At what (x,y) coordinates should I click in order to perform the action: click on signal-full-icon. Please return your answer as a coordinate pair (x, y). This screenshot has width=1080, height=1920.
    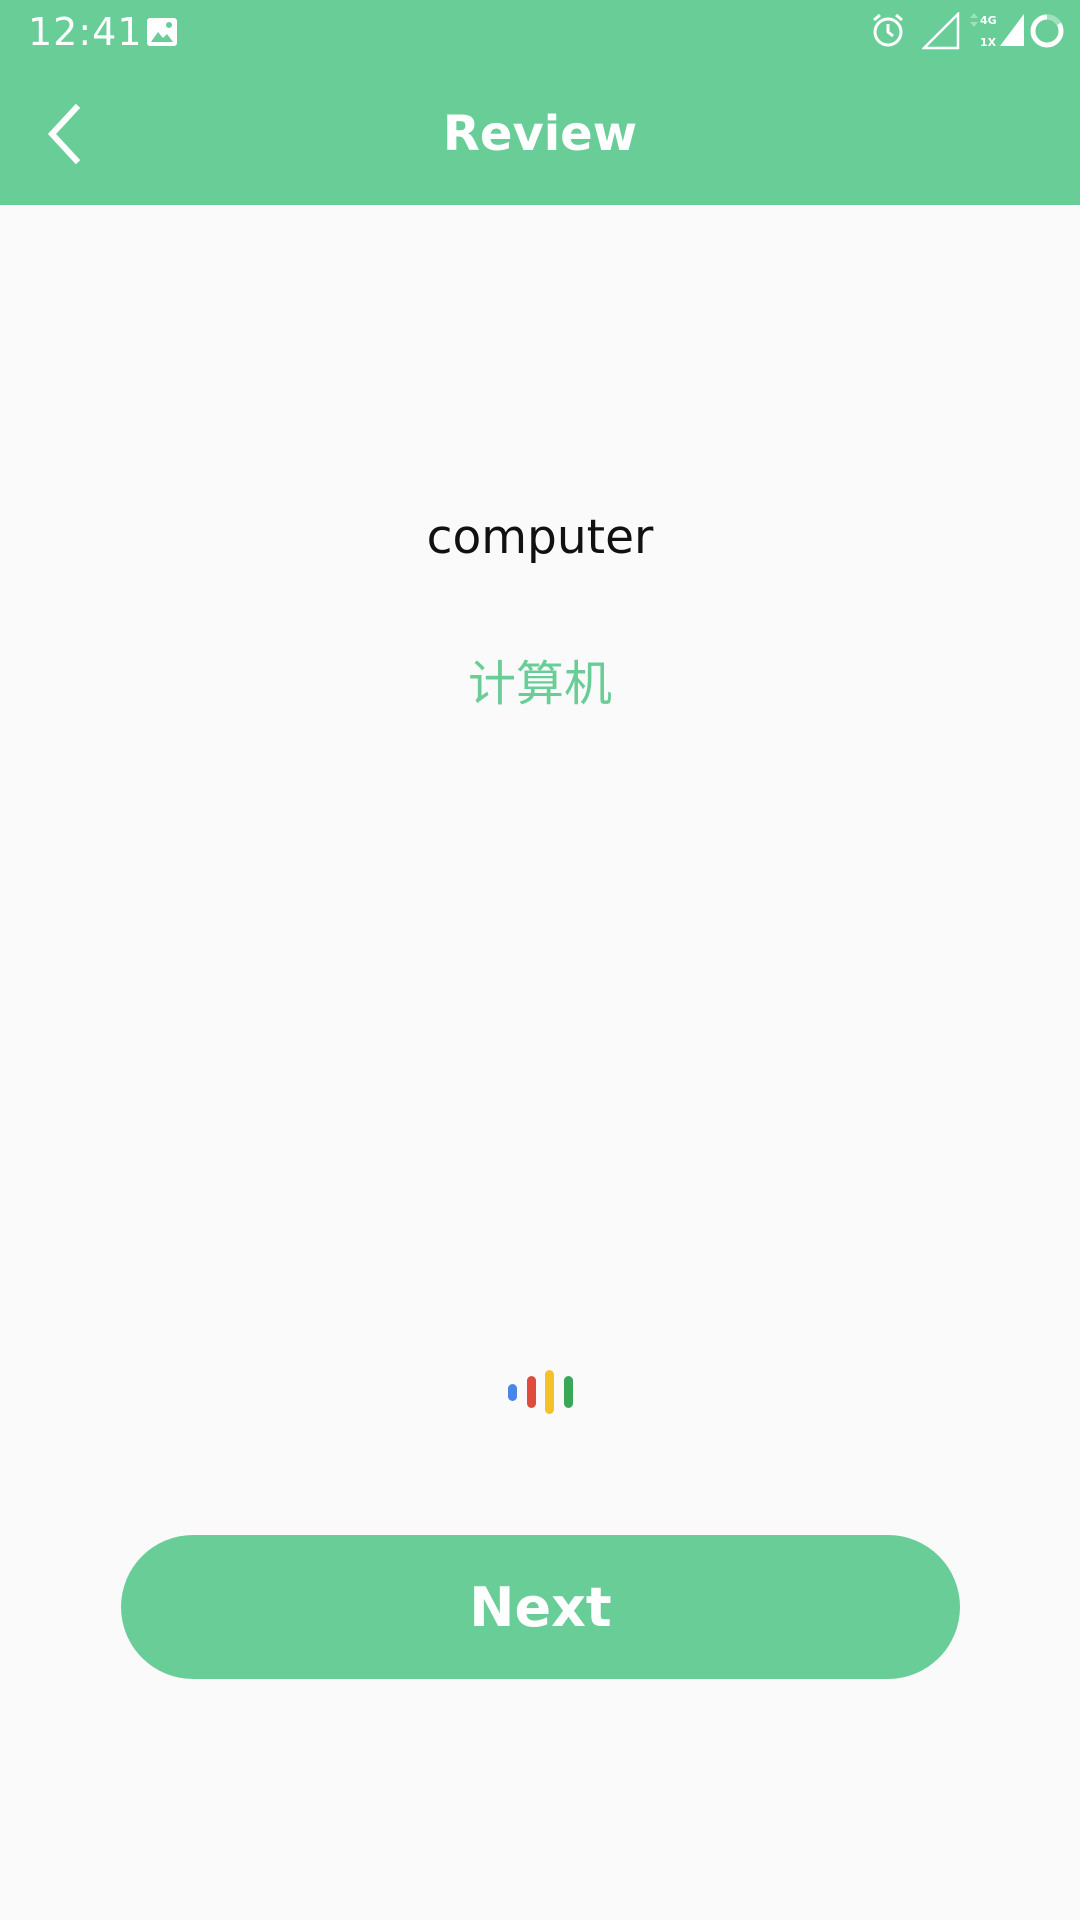
    Looking at the image, I should click on (1012, 30).